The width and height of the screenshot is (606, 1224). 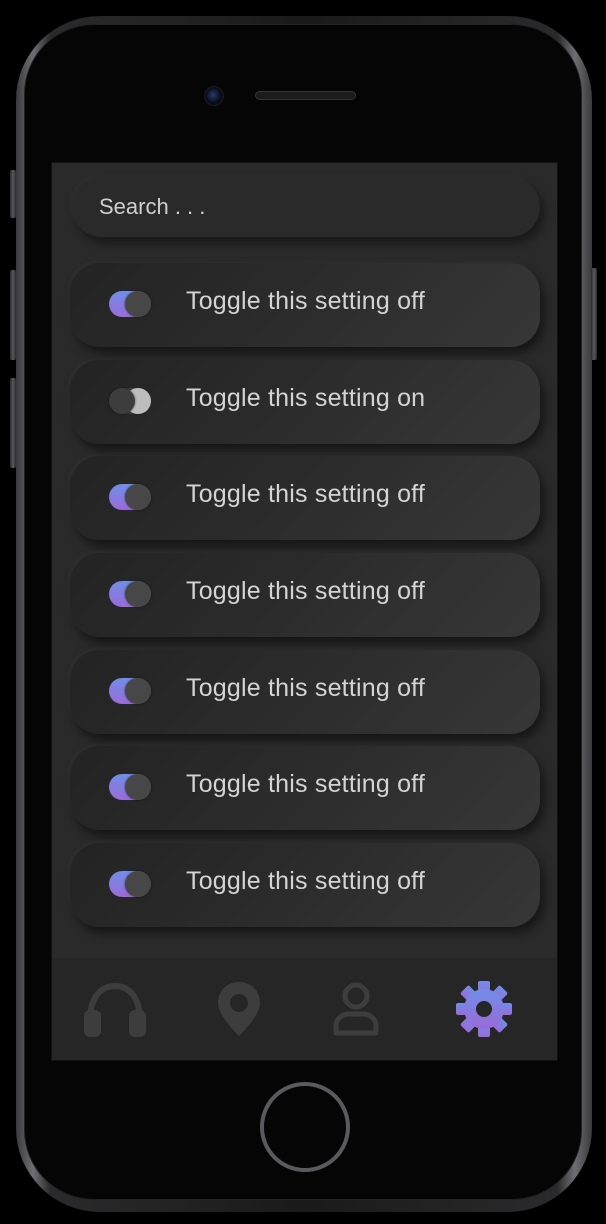 What do you see at coordinates (306, 397) in the screenshot?
I see `setting-label: Toggle this setting on` at bounding box center [306, 397].